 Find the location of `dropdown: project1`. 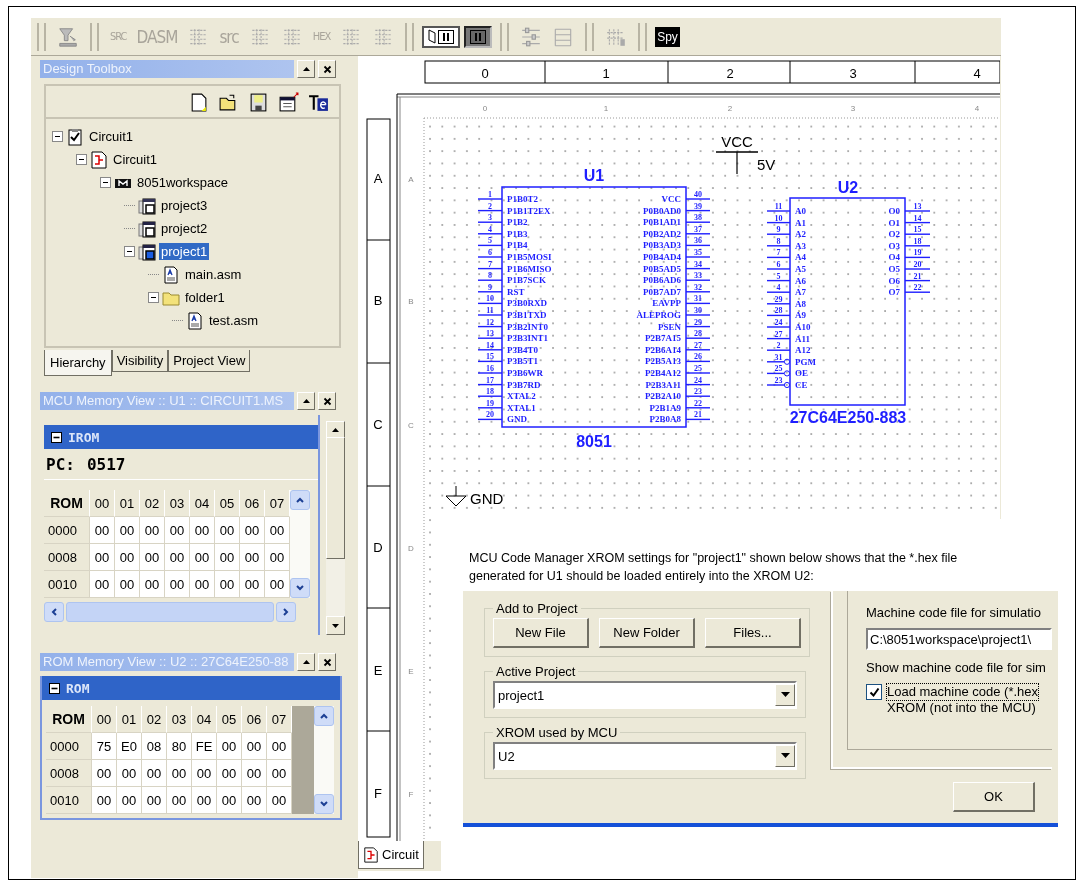

dropdown: project1 is located at coordinates (645, 695).